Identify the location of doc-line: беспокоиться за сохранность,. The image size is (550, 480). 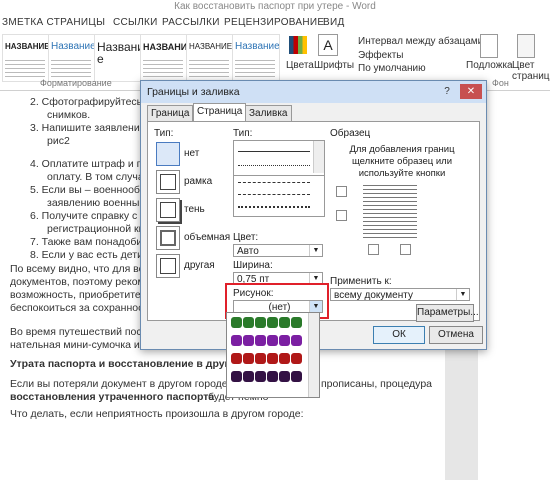
(83, 308).